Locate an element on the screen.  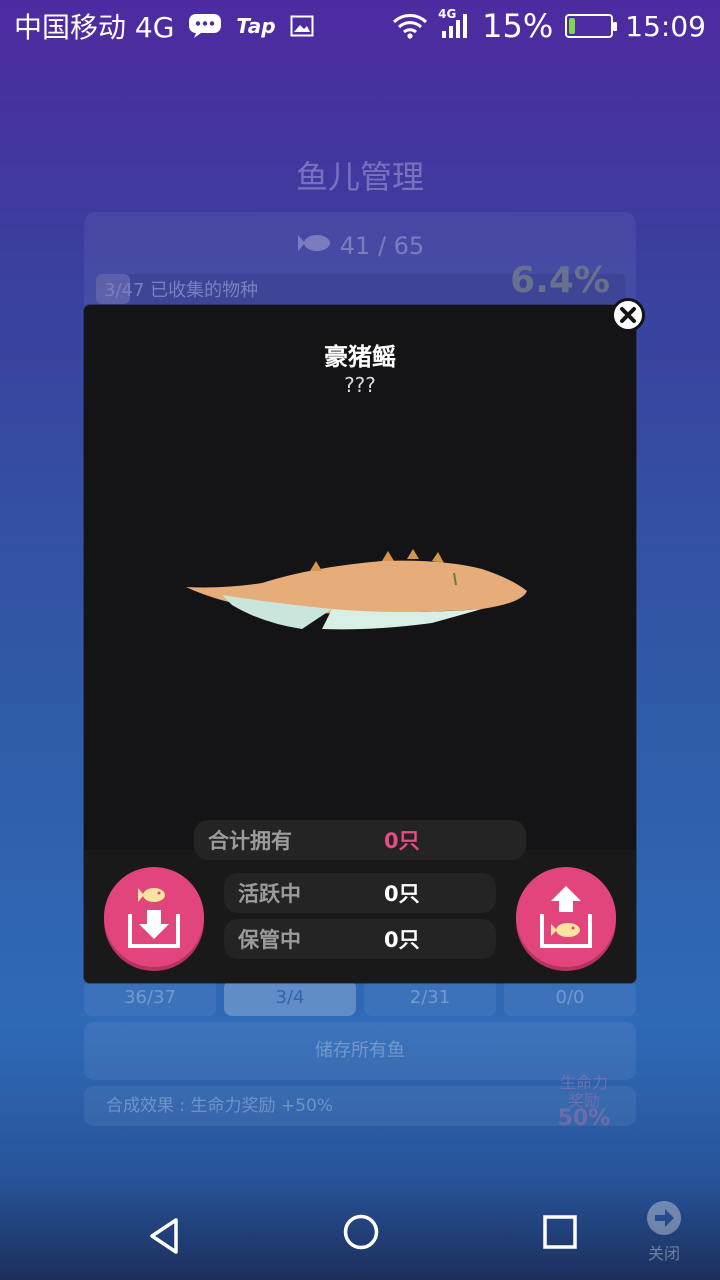
active-value: 0只 is located at coordinates (402, 894).